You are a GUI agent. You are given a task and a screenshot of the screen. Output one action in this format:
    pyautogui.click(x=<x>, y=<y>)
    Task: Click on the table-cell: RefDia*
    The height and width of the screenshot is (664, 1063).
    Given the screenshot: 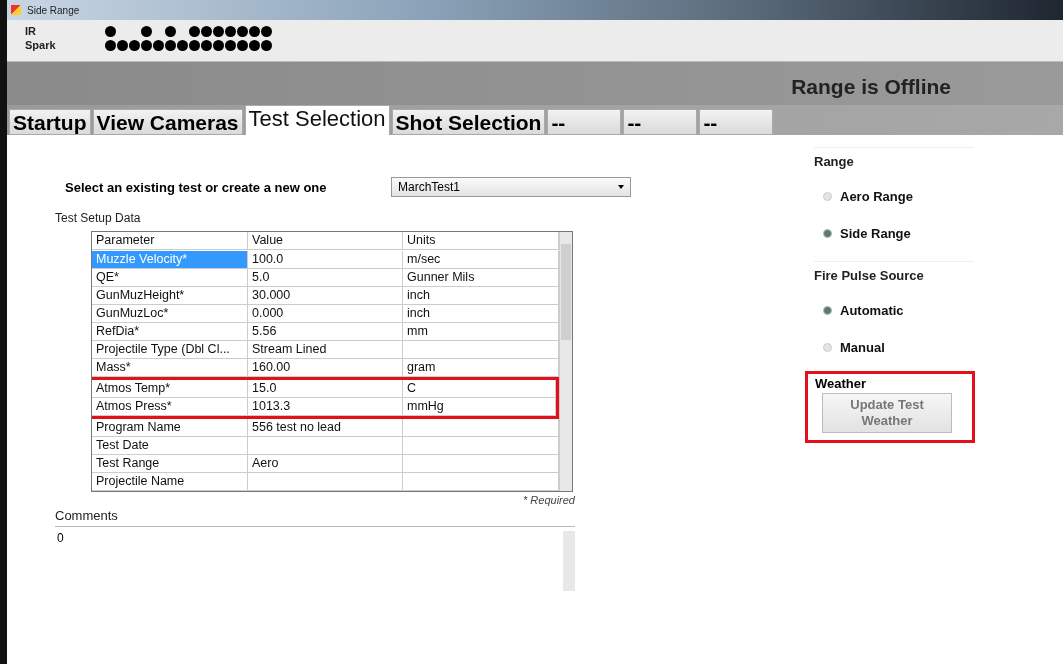 What is the action you would take?
    pyautogui.click(x=170, y=332)
    